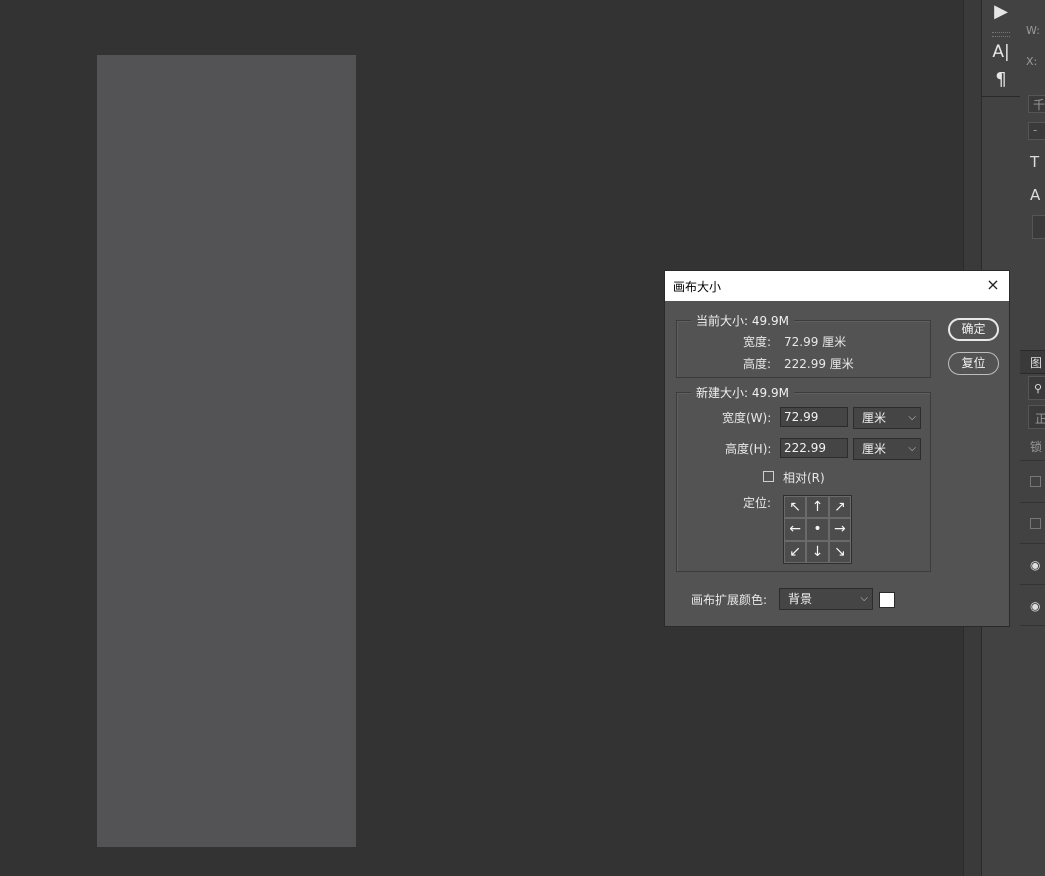 The image size is (1045, 876). What do you see at coordinates (837, 286) in the screenshot?
I see `dialog-titlebar: 画布大小 ×` at bounding box center [837, 286].